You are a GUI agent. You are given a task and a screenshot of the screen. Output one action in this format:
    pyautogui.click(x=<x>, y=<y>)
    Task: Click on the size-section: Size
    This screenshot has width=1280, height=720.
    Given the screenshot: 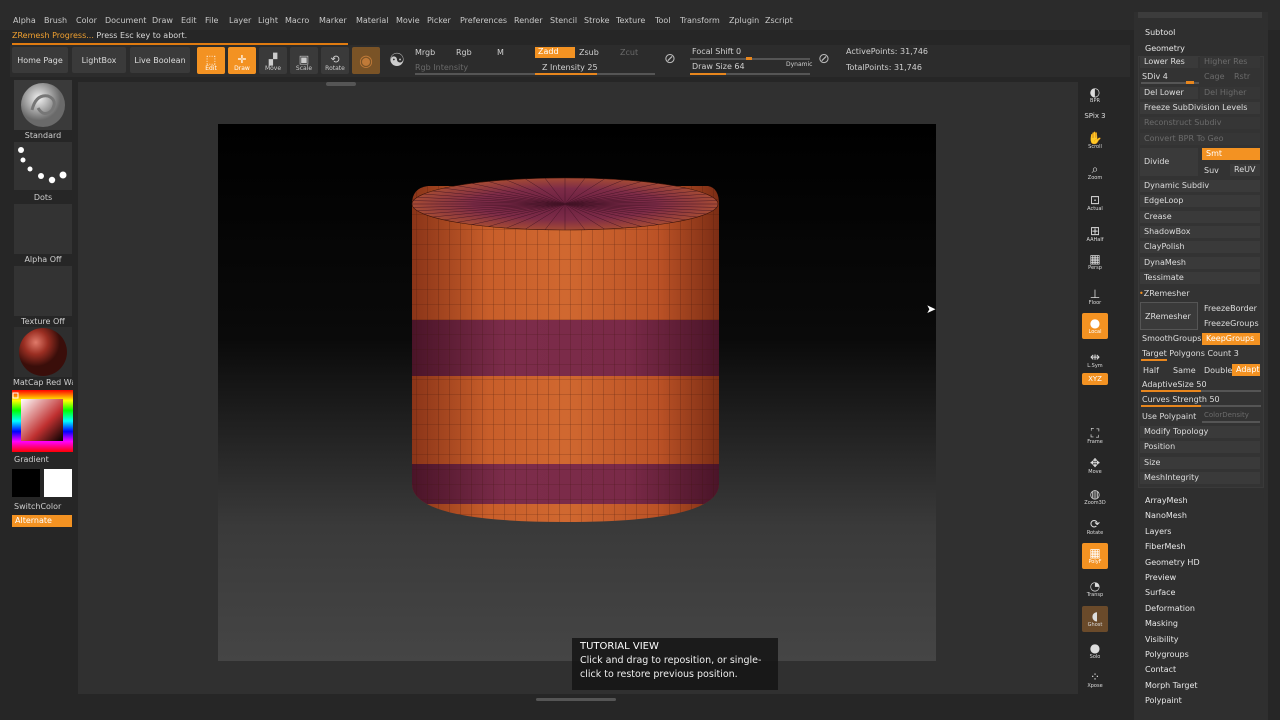 What is the action you would take?
    pyautogui.click(x=1200, y=463)
    